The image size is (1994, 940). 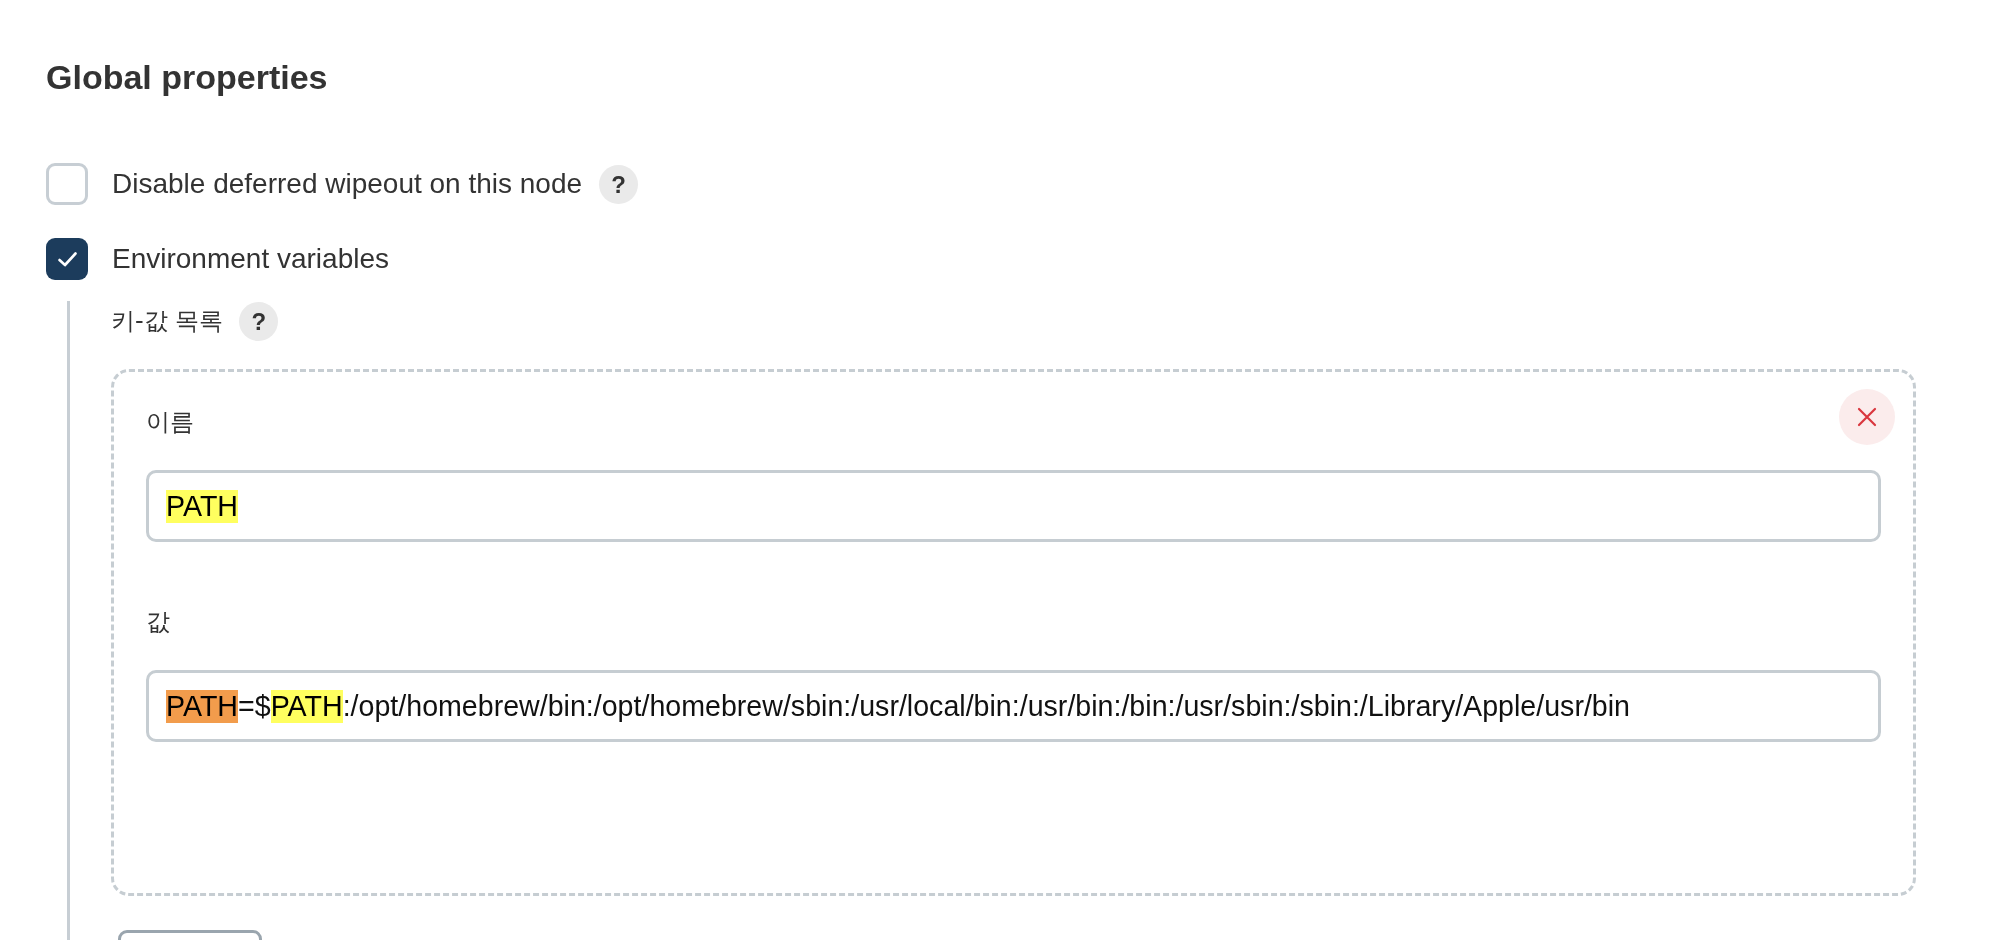 What do you see at coordinates (158, 622) in the screenshot?
I see `field-label: 값` at bounding box center [158, 622].